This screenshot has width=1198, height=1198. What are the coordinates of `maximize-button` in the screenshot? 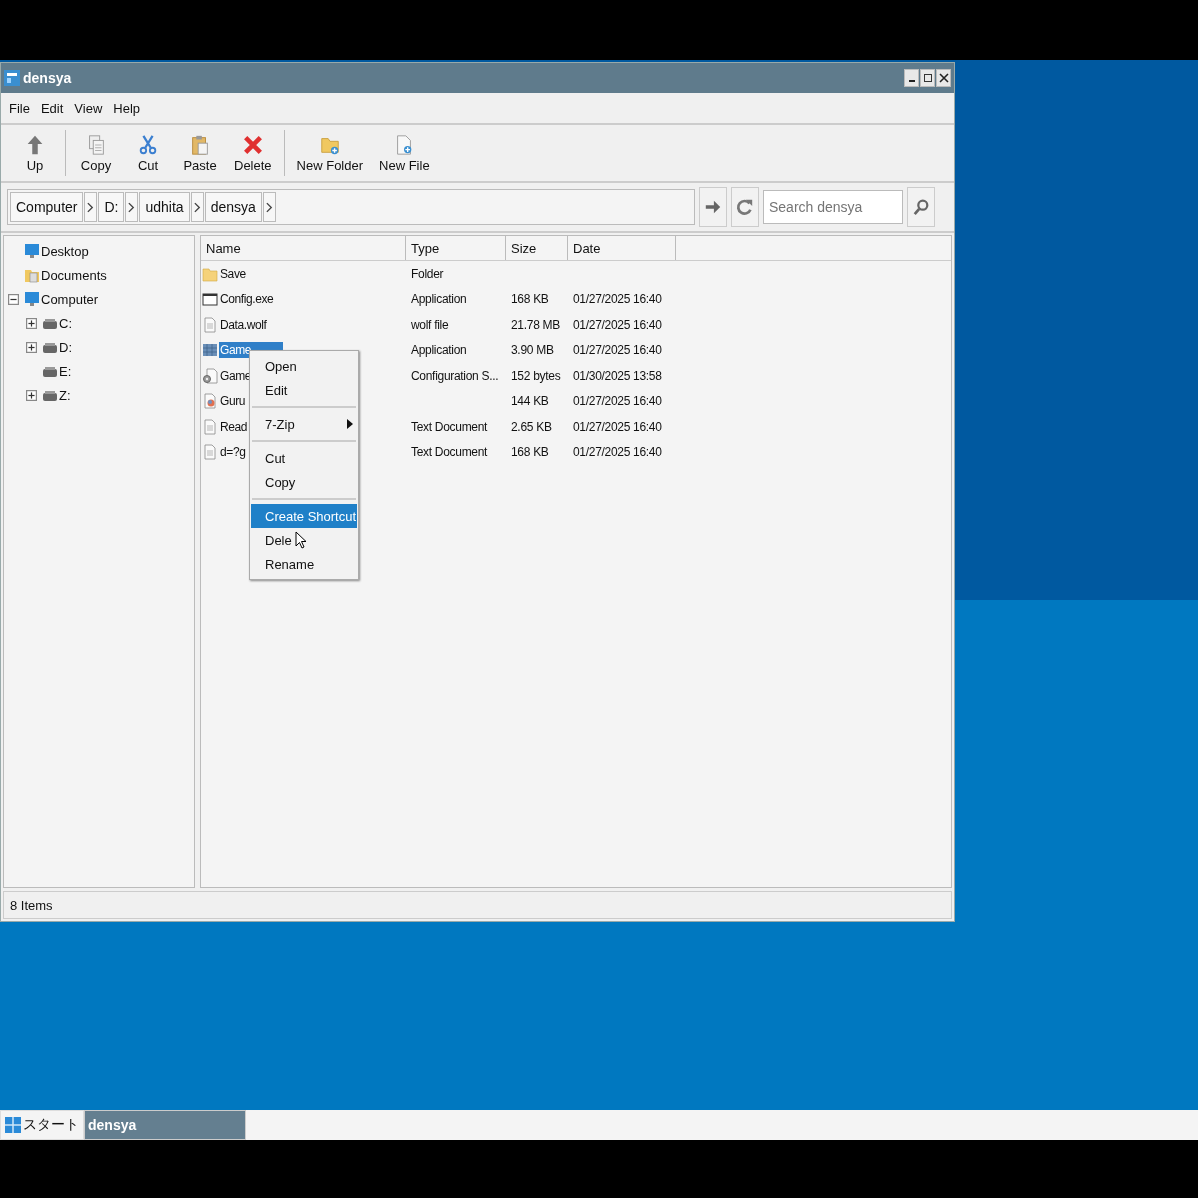 It's located at (927, 78).